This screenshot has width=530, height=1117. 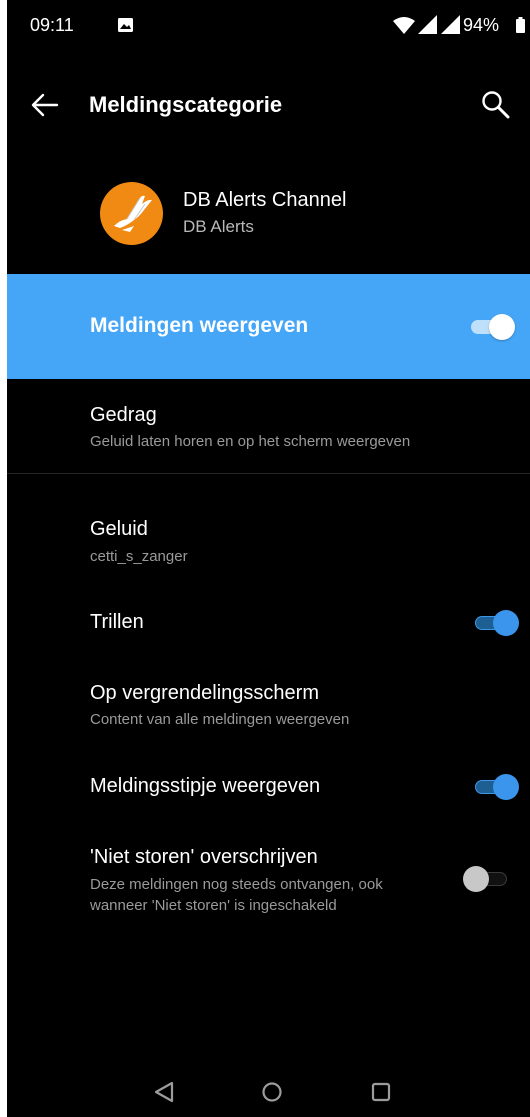 I want to click on vibrate-switch, so click(x=495, y=623).